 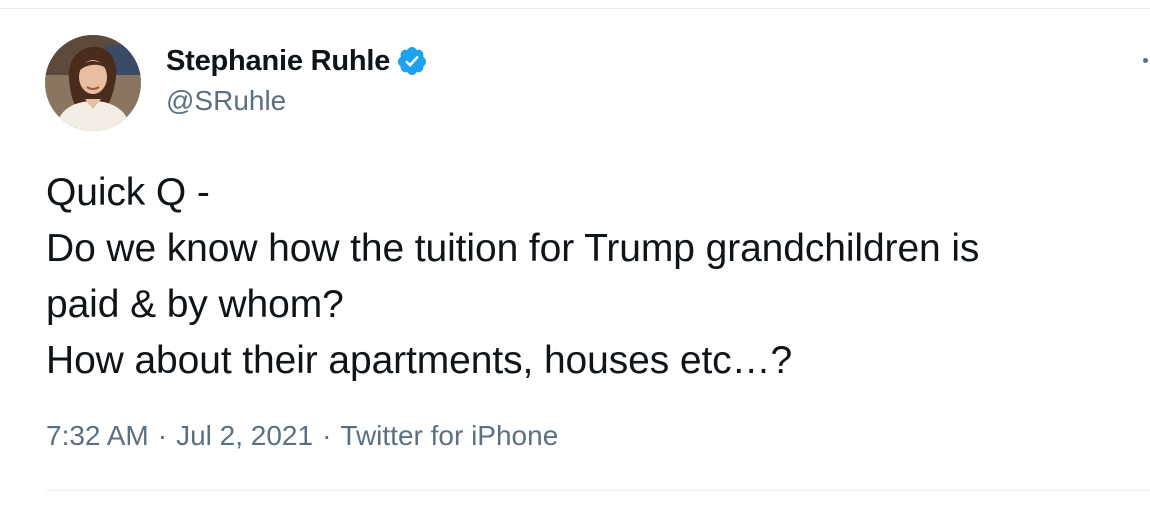 I want to click on handle: @SRuhle, so click(x=297, y=101).